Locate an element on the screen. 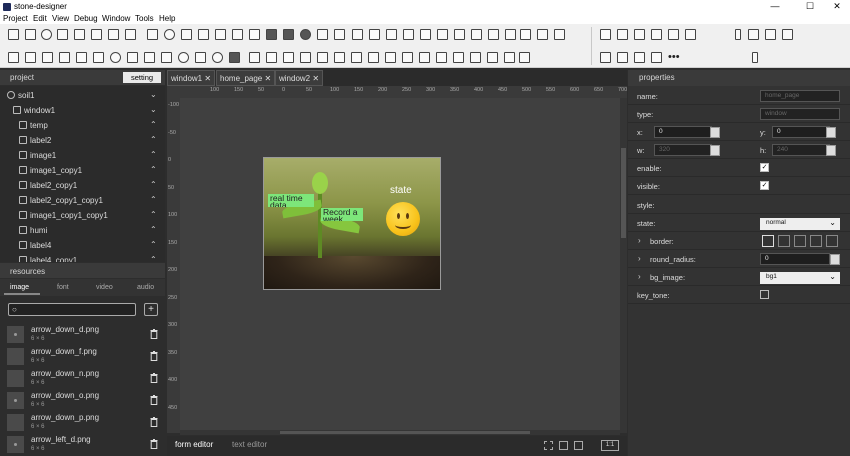  tab-window2: window2 ✕ is located at coordinates (299, 78).